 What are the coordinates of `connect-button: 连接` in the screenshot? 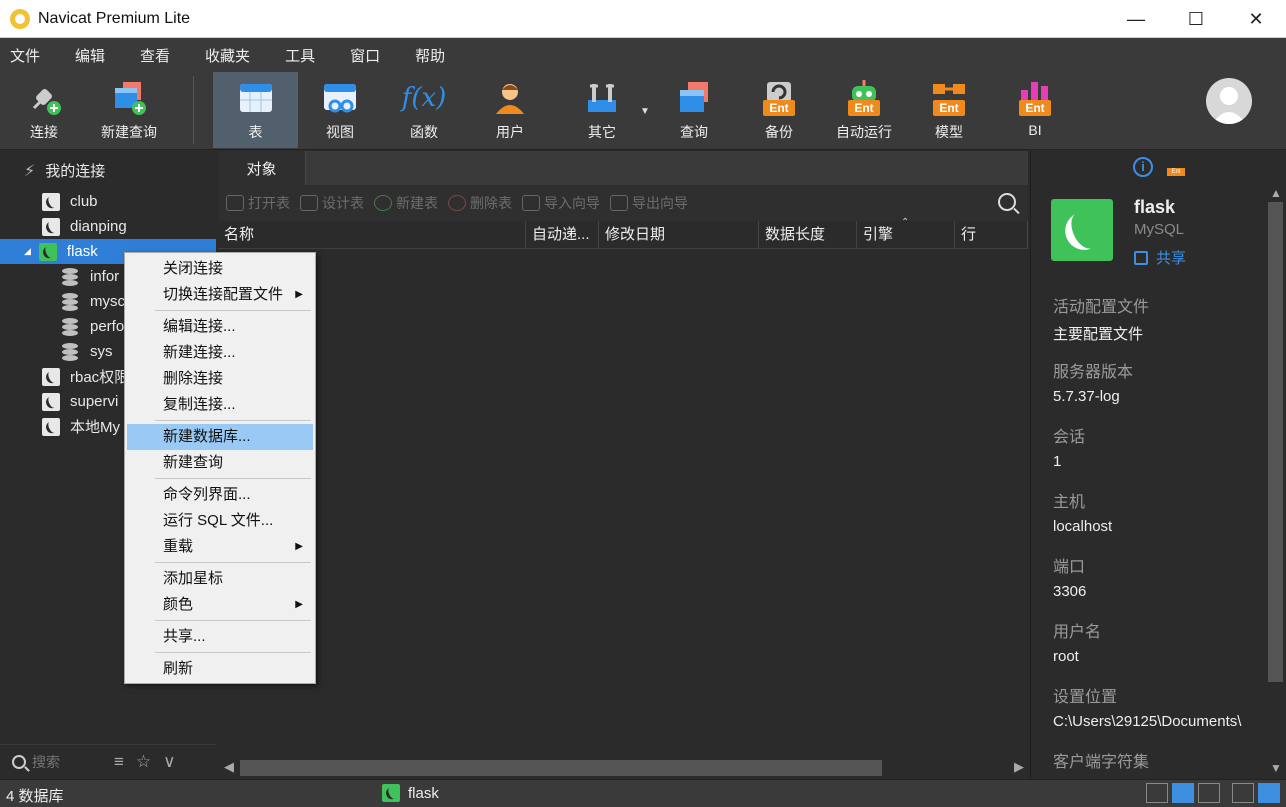 It's located at (44, 110).